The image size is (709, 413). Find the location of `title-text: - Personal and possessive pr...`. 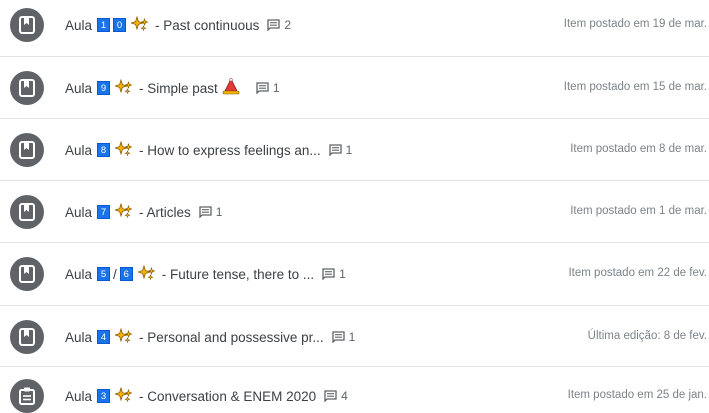

title-text: - Personal and possessive pr... is located at coordinates (231, 337).